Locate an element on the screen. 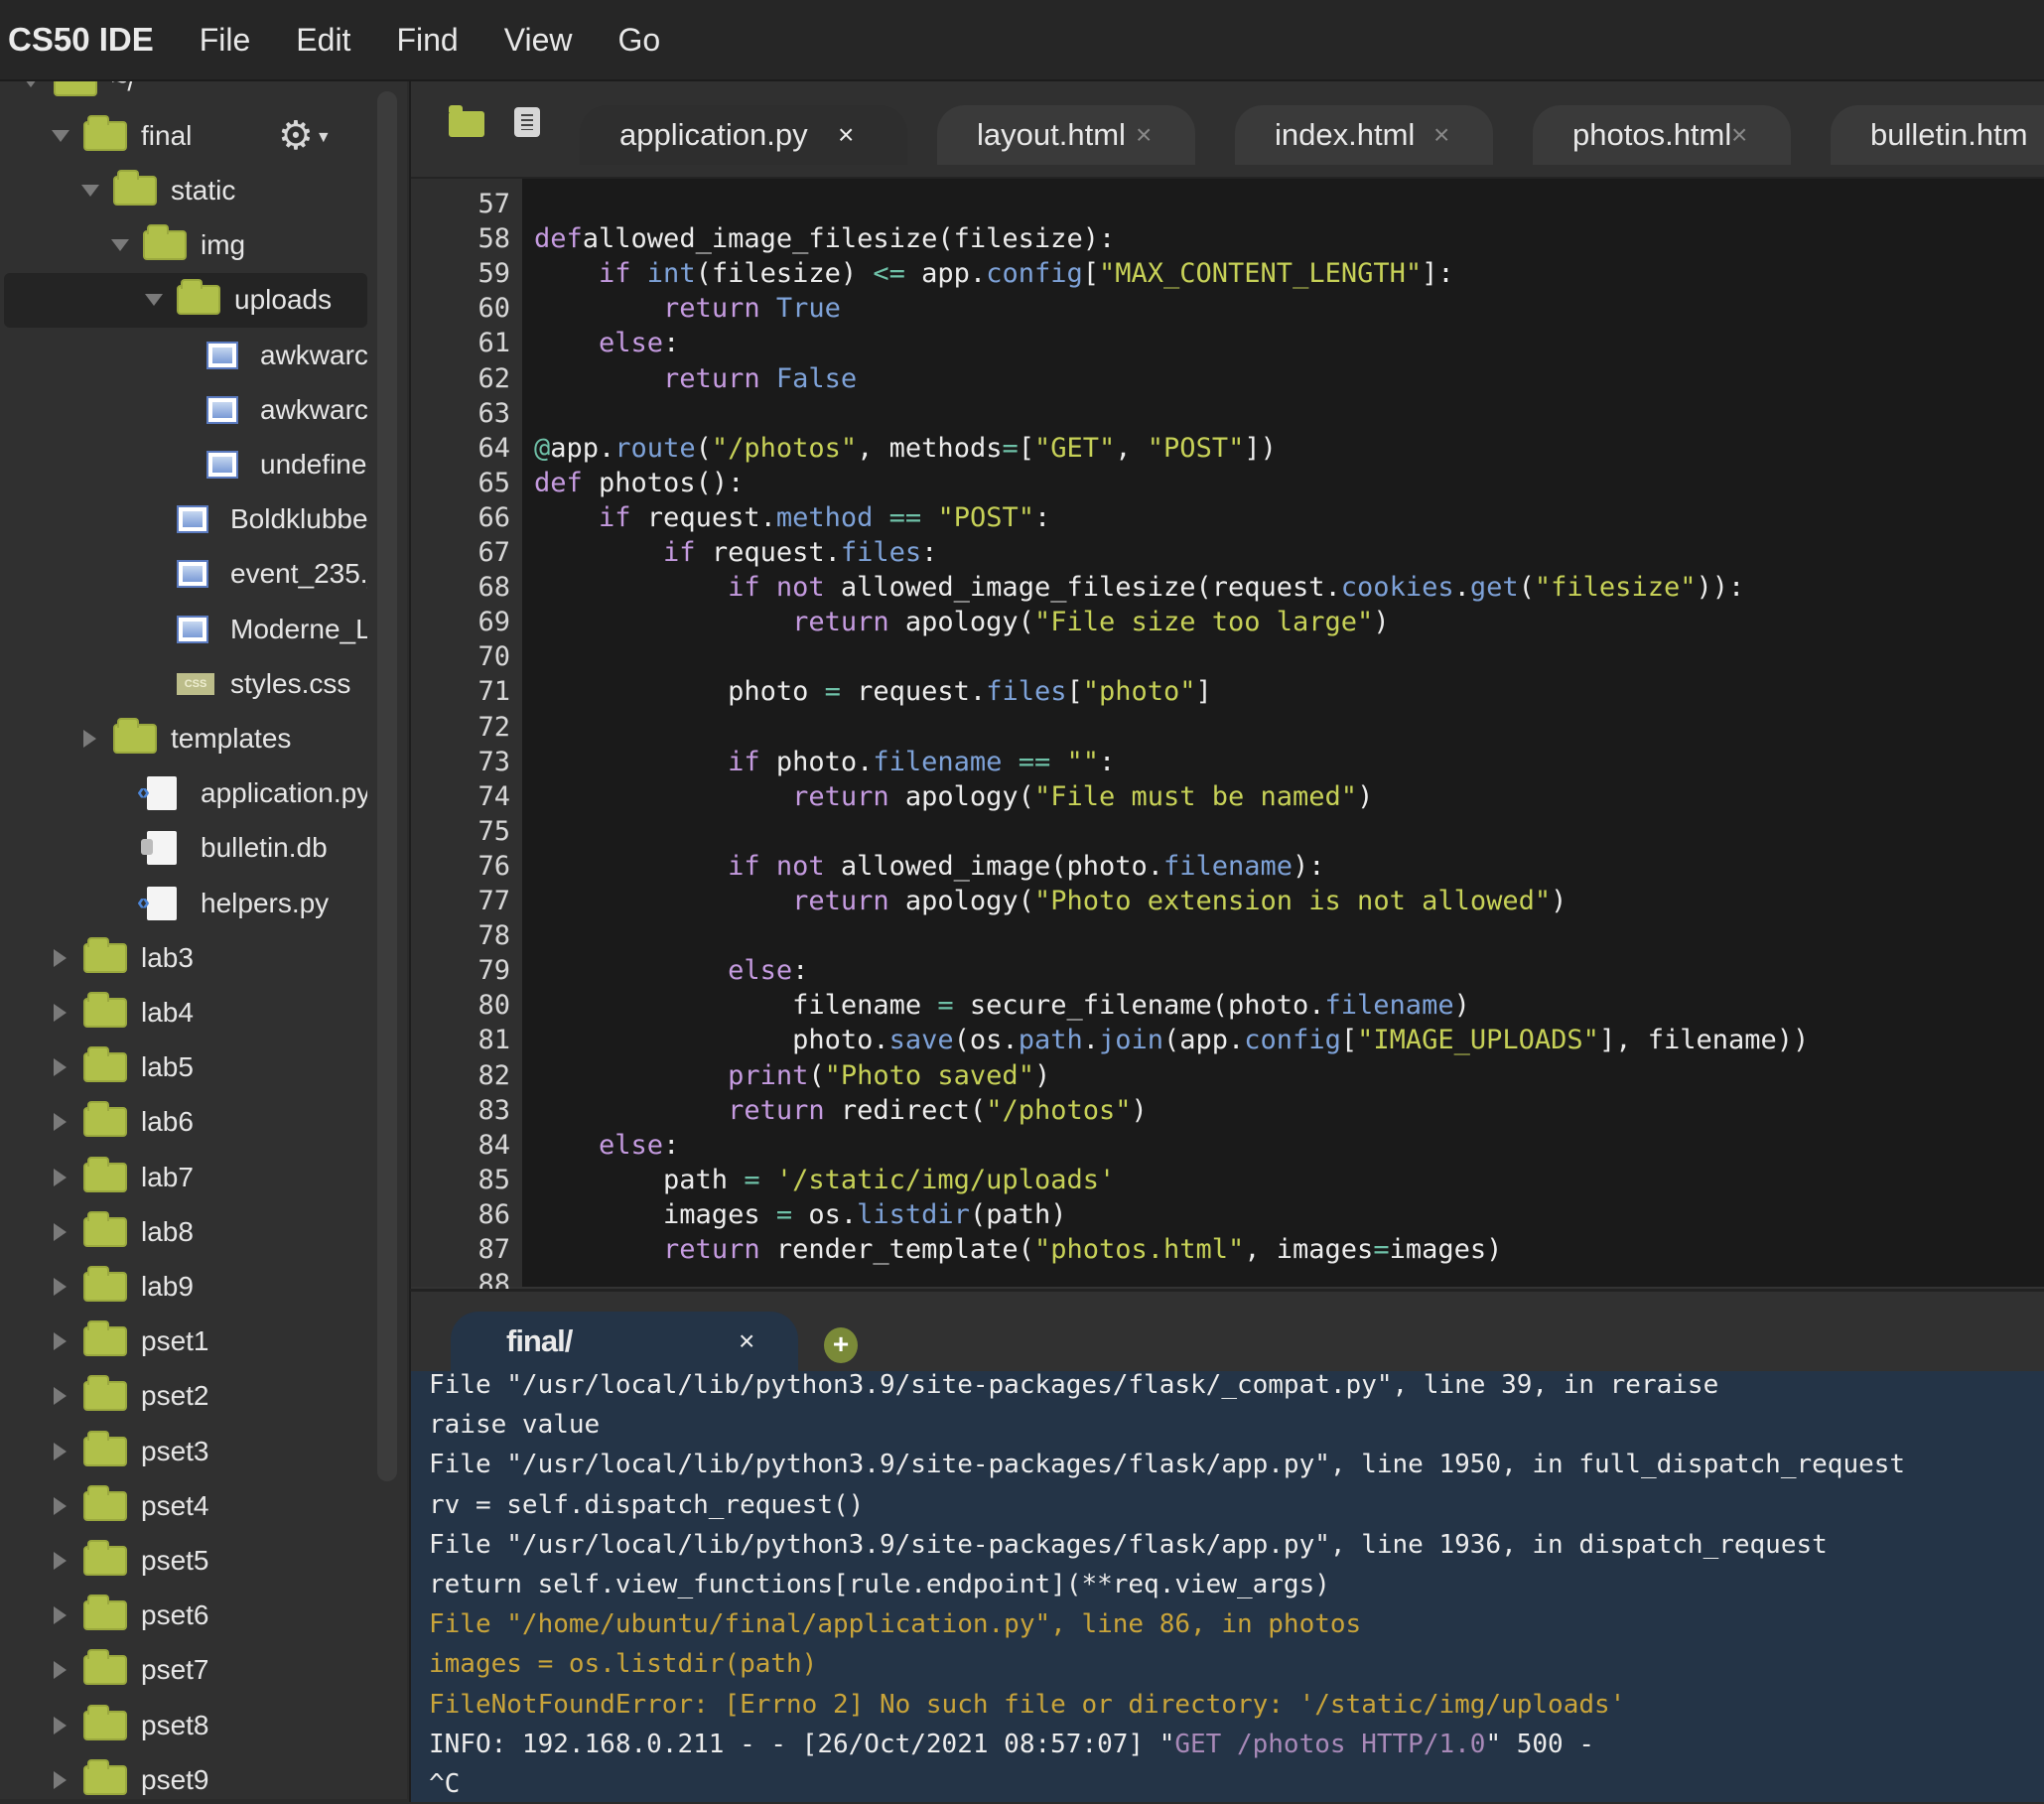  tree-item-bulletin-db: bulletin.db is located at coordinates (184, 849).